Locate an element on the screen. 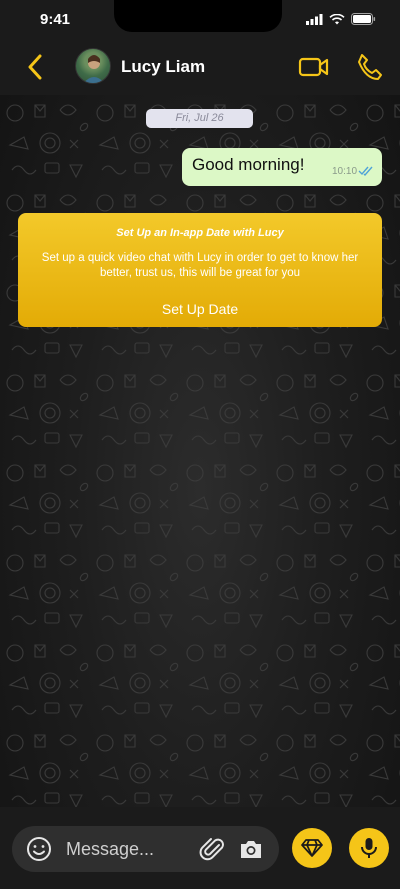 The image size is (400, 889). video-call-button is located at coordinates (314, 67).